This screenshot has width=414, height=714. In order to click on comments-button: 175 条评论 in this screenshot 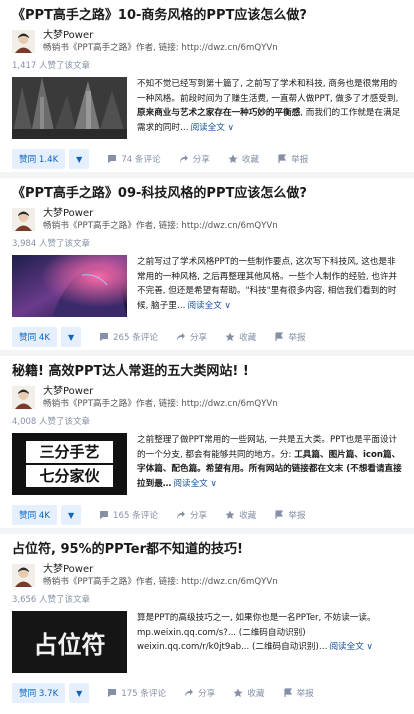, I will do `click(136, 693)`.